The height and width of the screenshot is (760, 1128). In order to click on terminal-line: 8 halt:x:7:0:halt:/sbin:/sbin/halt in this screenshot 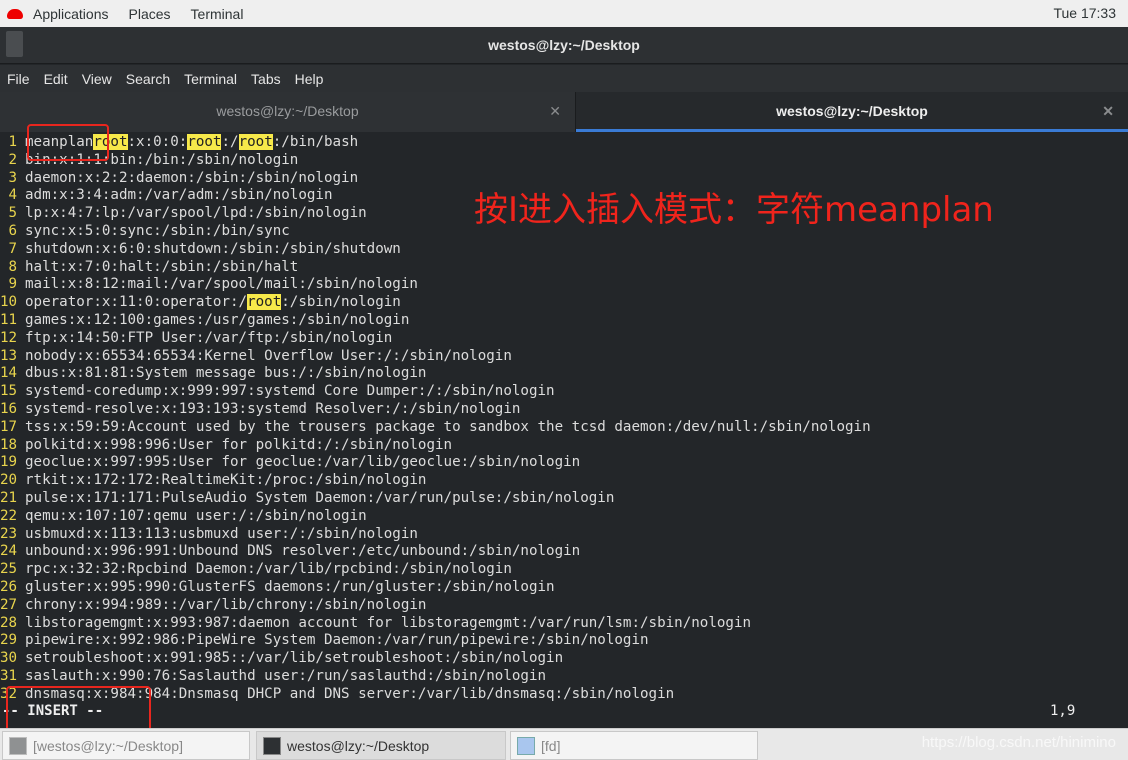, I will do `click(564, 268)`.